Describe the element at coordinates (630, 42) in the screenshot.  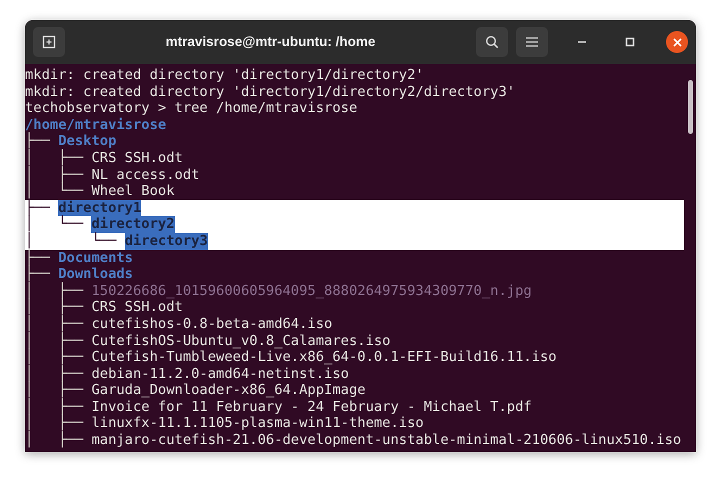
I see `maximize-icon` at that location.